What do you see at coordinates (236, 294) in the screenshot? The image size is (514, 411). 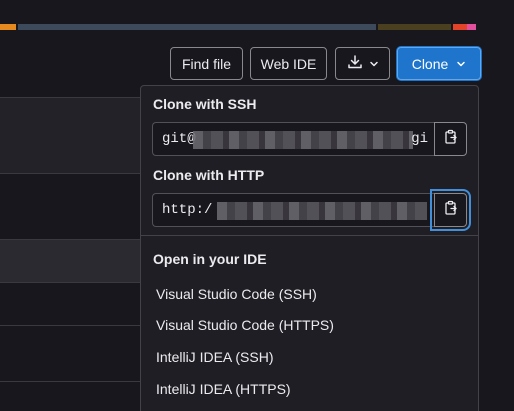 I see `ide-option-vscode-ssh: Visual Studio Code (SSH)` at bounding box center [236, 294].